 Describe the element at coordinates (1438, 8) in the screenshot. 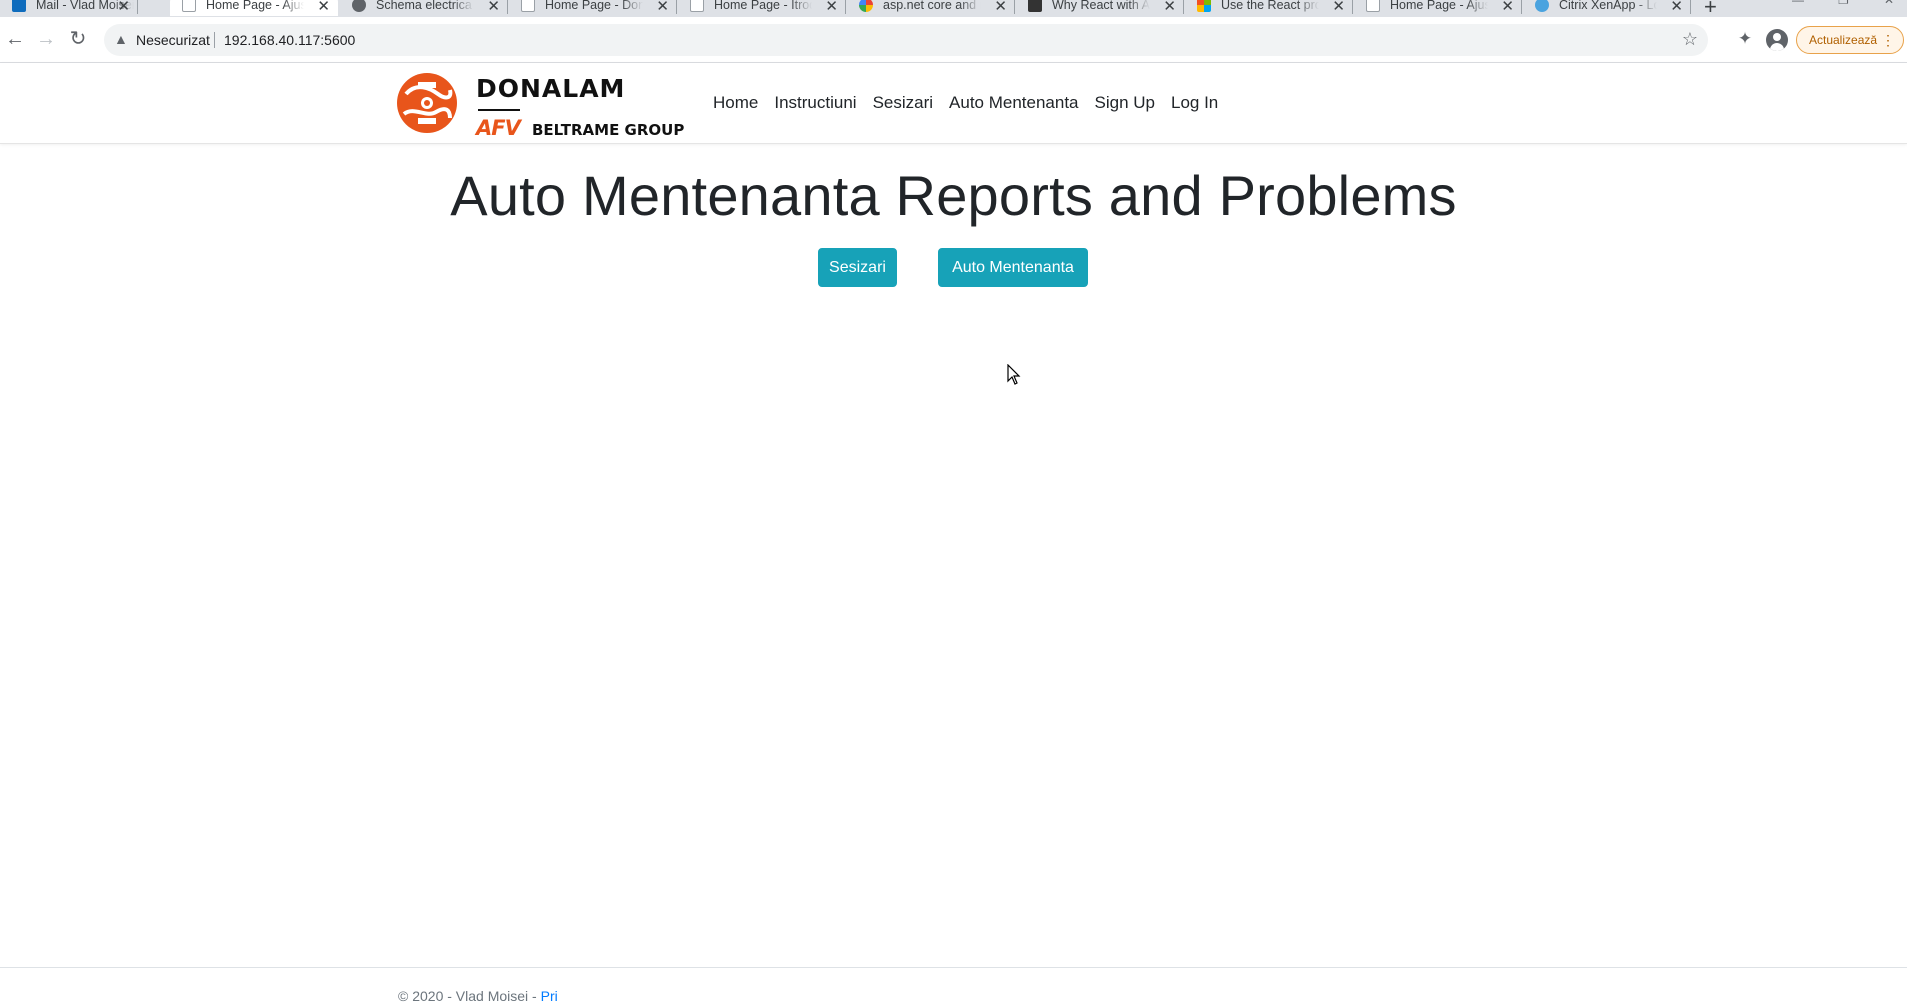

I see `browser-tab: Home Page - Ajust ✕` at that location.